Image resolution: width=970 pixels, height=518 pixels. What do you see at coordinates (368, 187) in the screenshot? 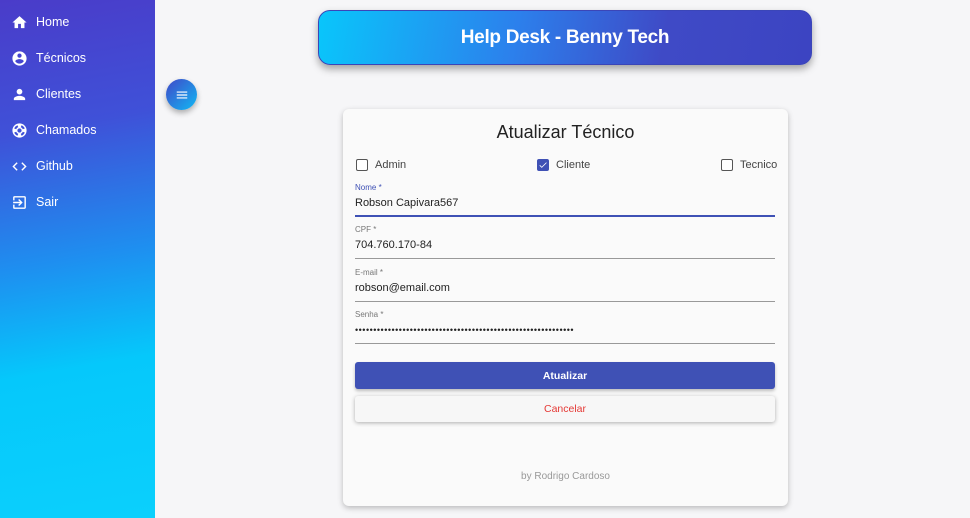
I see `nome-label: Nome *` at bounding box center [368, 187].